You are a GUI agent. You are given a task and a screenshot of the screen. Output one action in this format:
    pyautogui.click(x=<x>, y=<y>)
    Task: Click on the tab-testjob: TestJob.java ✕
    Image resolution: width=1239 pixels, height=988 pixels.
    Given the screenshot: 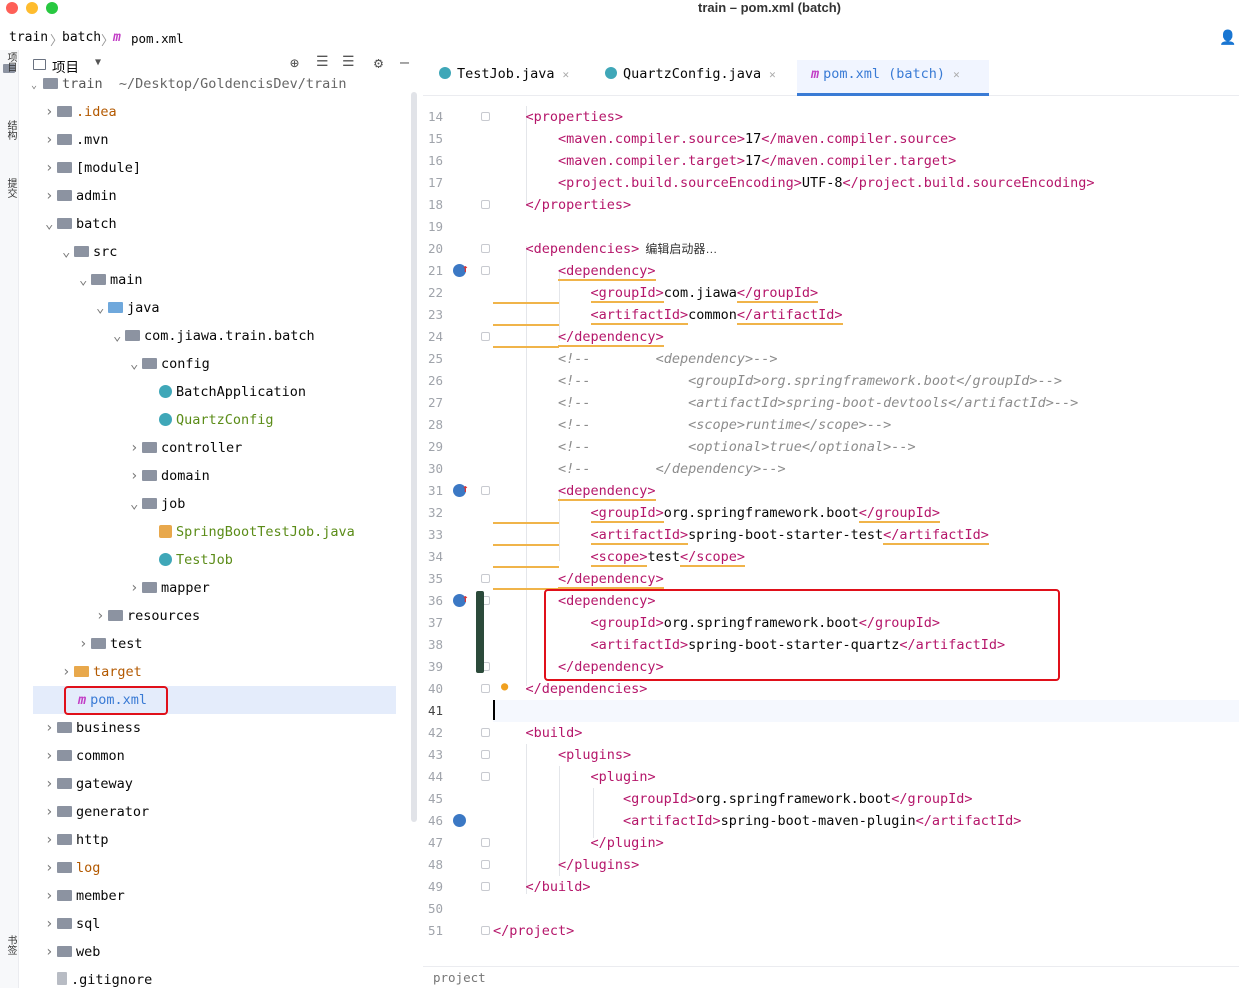 What is the action you would take?
    pyautogui.click(x=504, y=78)
    